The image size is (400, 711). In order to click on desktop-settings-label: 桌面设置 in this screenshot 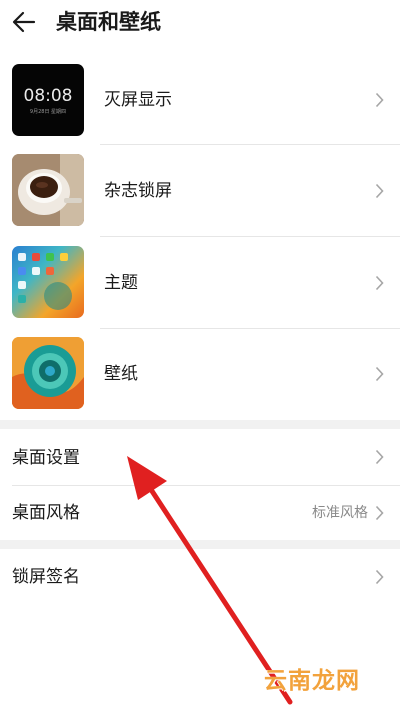, I will do `click(46, 458)`.